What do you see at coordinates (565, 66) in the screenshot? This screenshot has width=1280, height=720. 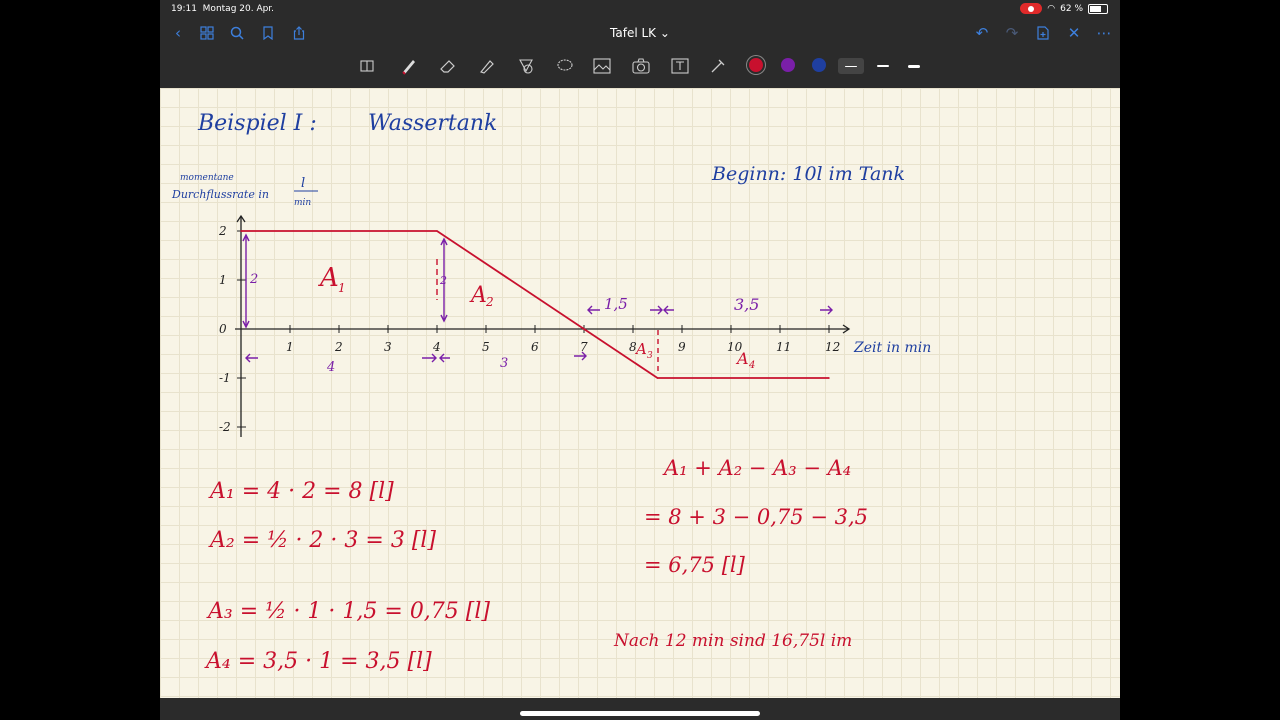 I see `lasso-icon` at bounding box center [565, 66].